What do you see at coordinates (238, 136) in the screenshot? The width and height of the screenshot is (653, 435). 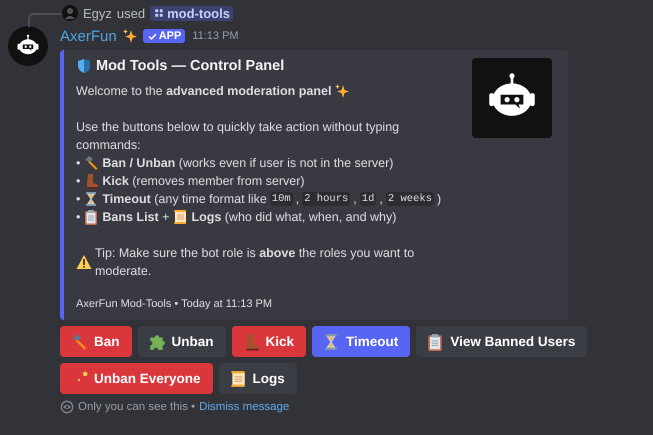 I see `embed-text: Use the buttons below to quickly take action without typing commands:` at bounding box center [238, 136].